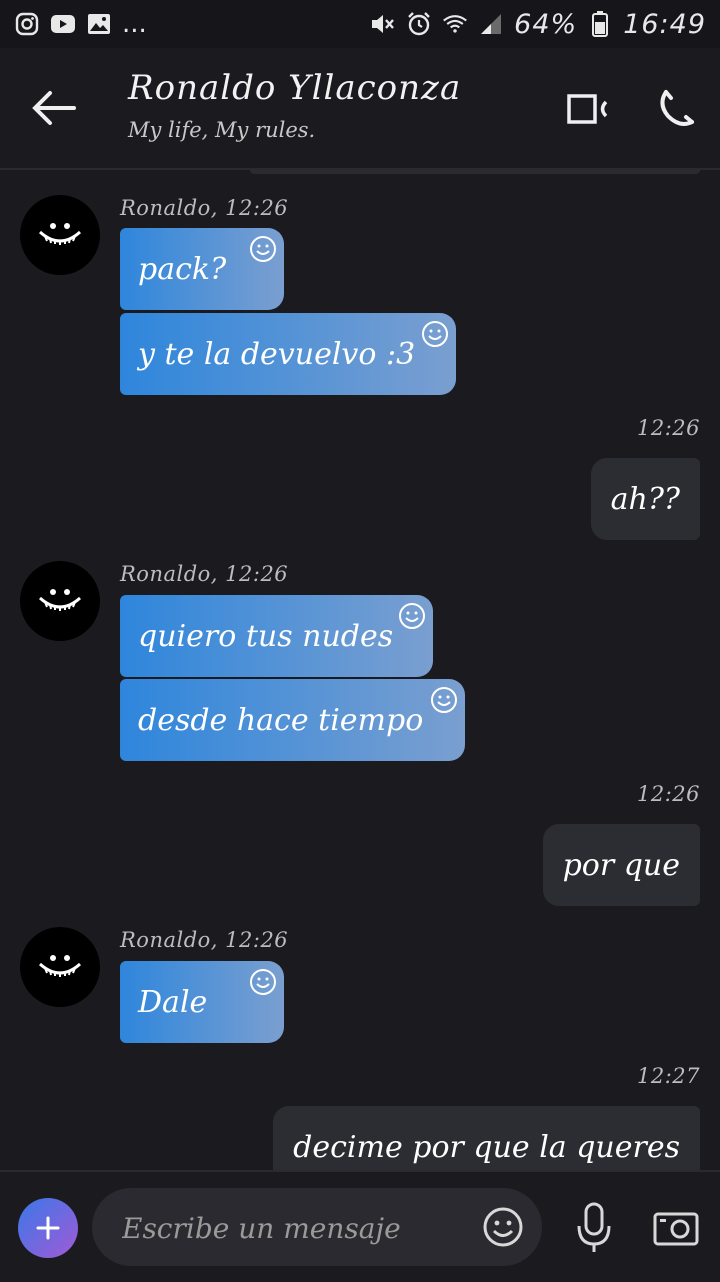  Describe the element at coordinates (182, 269) in the screenshot. I see `message-text: pack?` at that location.